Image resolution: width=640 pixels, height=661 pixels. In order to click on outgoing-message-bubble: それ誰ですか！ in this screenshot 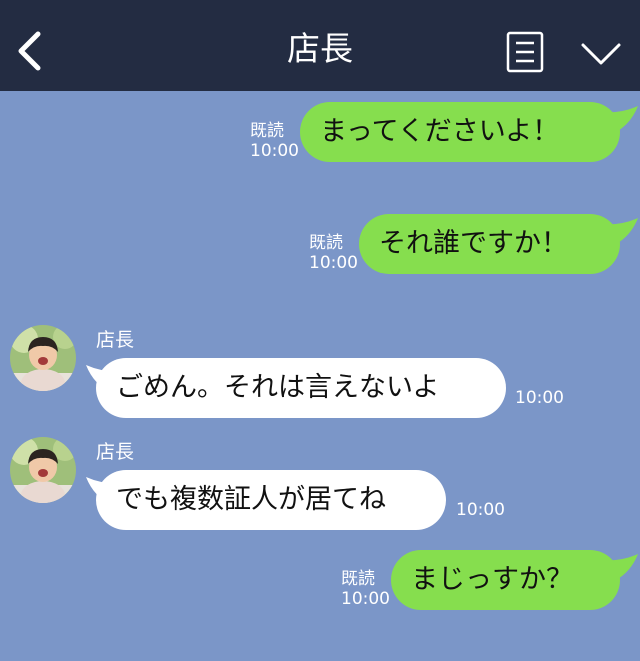, I will do `click(489, 244)`.